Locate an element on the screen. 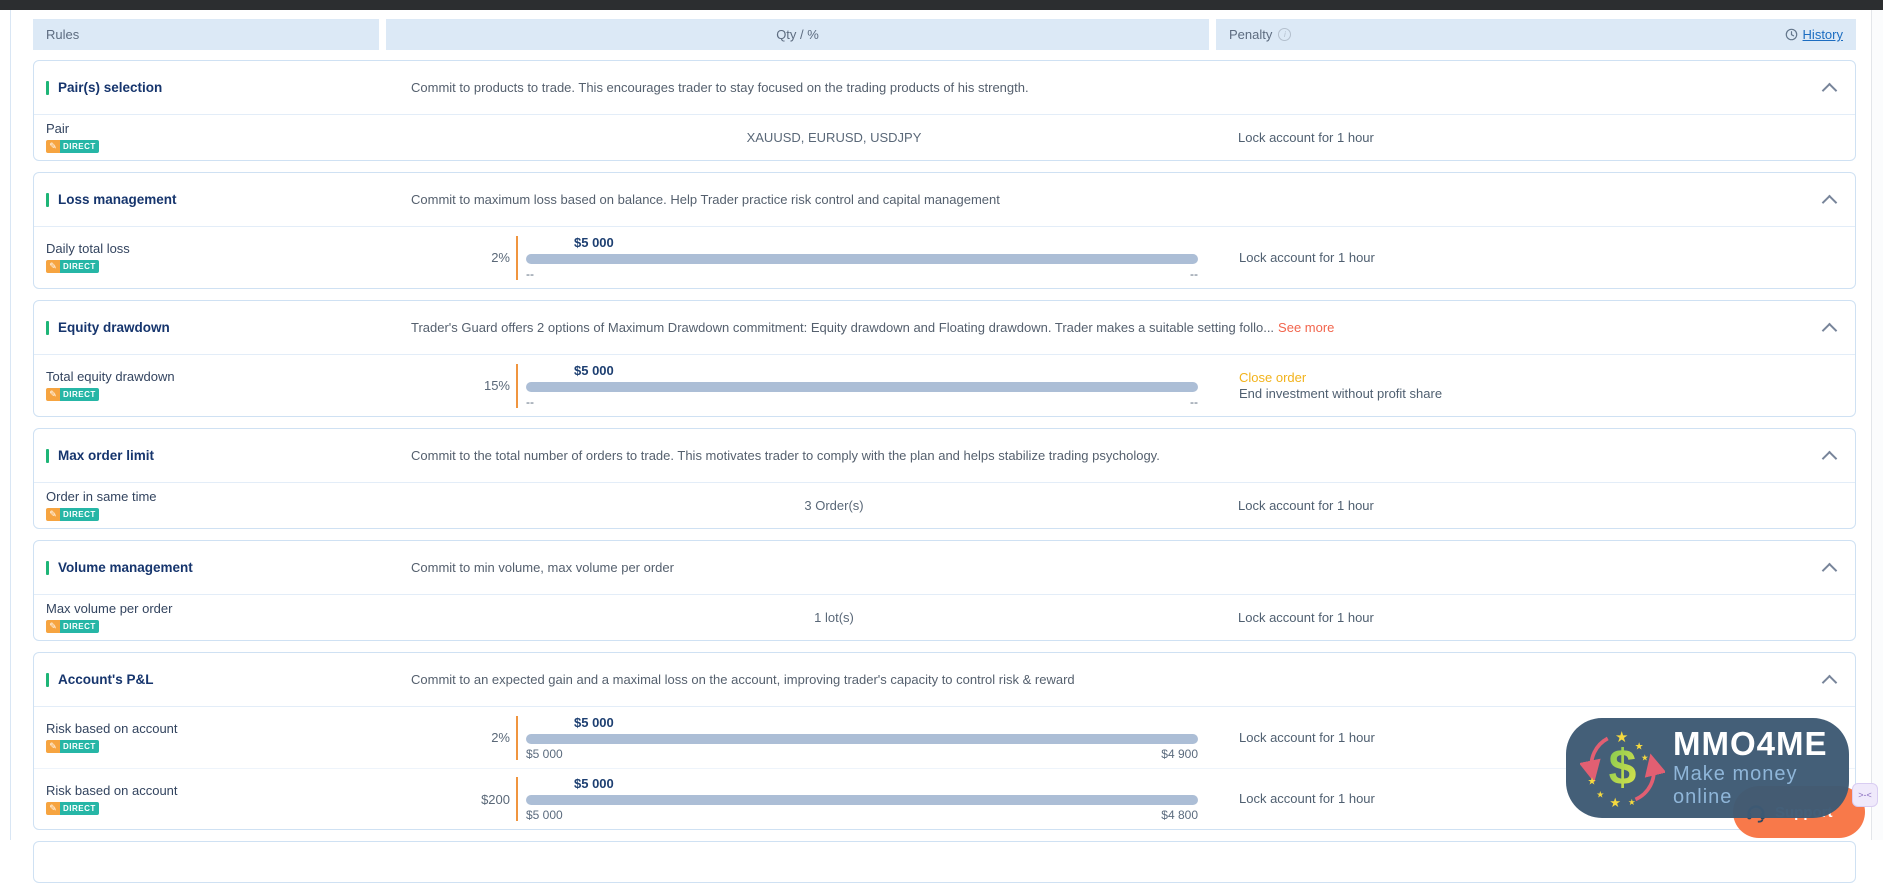 The width and height of the screenshot is (1883, 883). bar-max-value: $4 900 is located at coordinates (1179, 753).